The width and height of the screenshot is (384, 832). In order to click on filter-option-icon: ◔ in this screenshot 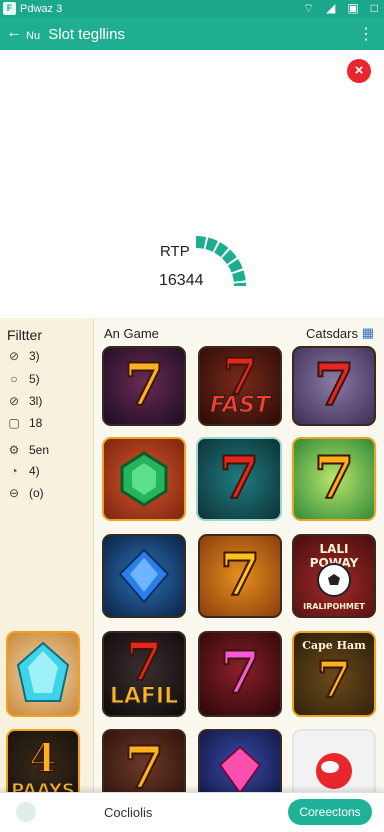, I will do `click(14, 471)`.